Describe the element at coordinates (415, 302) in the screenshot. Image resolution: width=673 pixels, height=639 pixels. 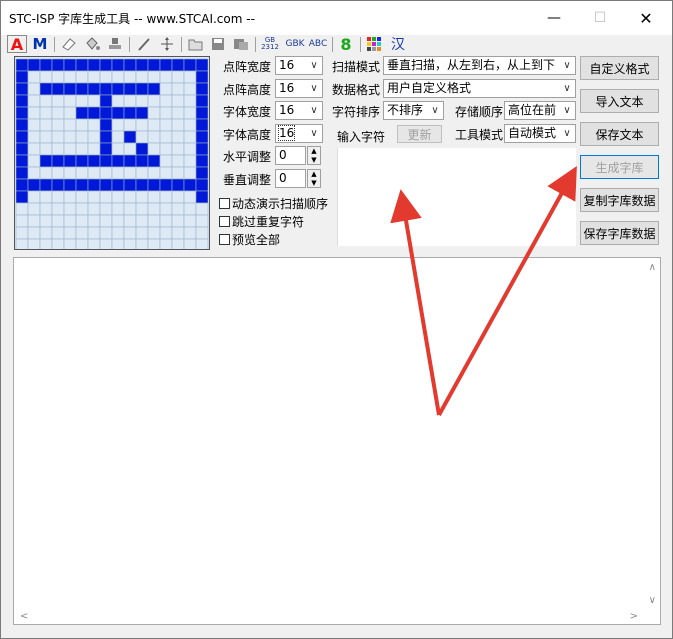
I see `arrow-to-input` at that location.